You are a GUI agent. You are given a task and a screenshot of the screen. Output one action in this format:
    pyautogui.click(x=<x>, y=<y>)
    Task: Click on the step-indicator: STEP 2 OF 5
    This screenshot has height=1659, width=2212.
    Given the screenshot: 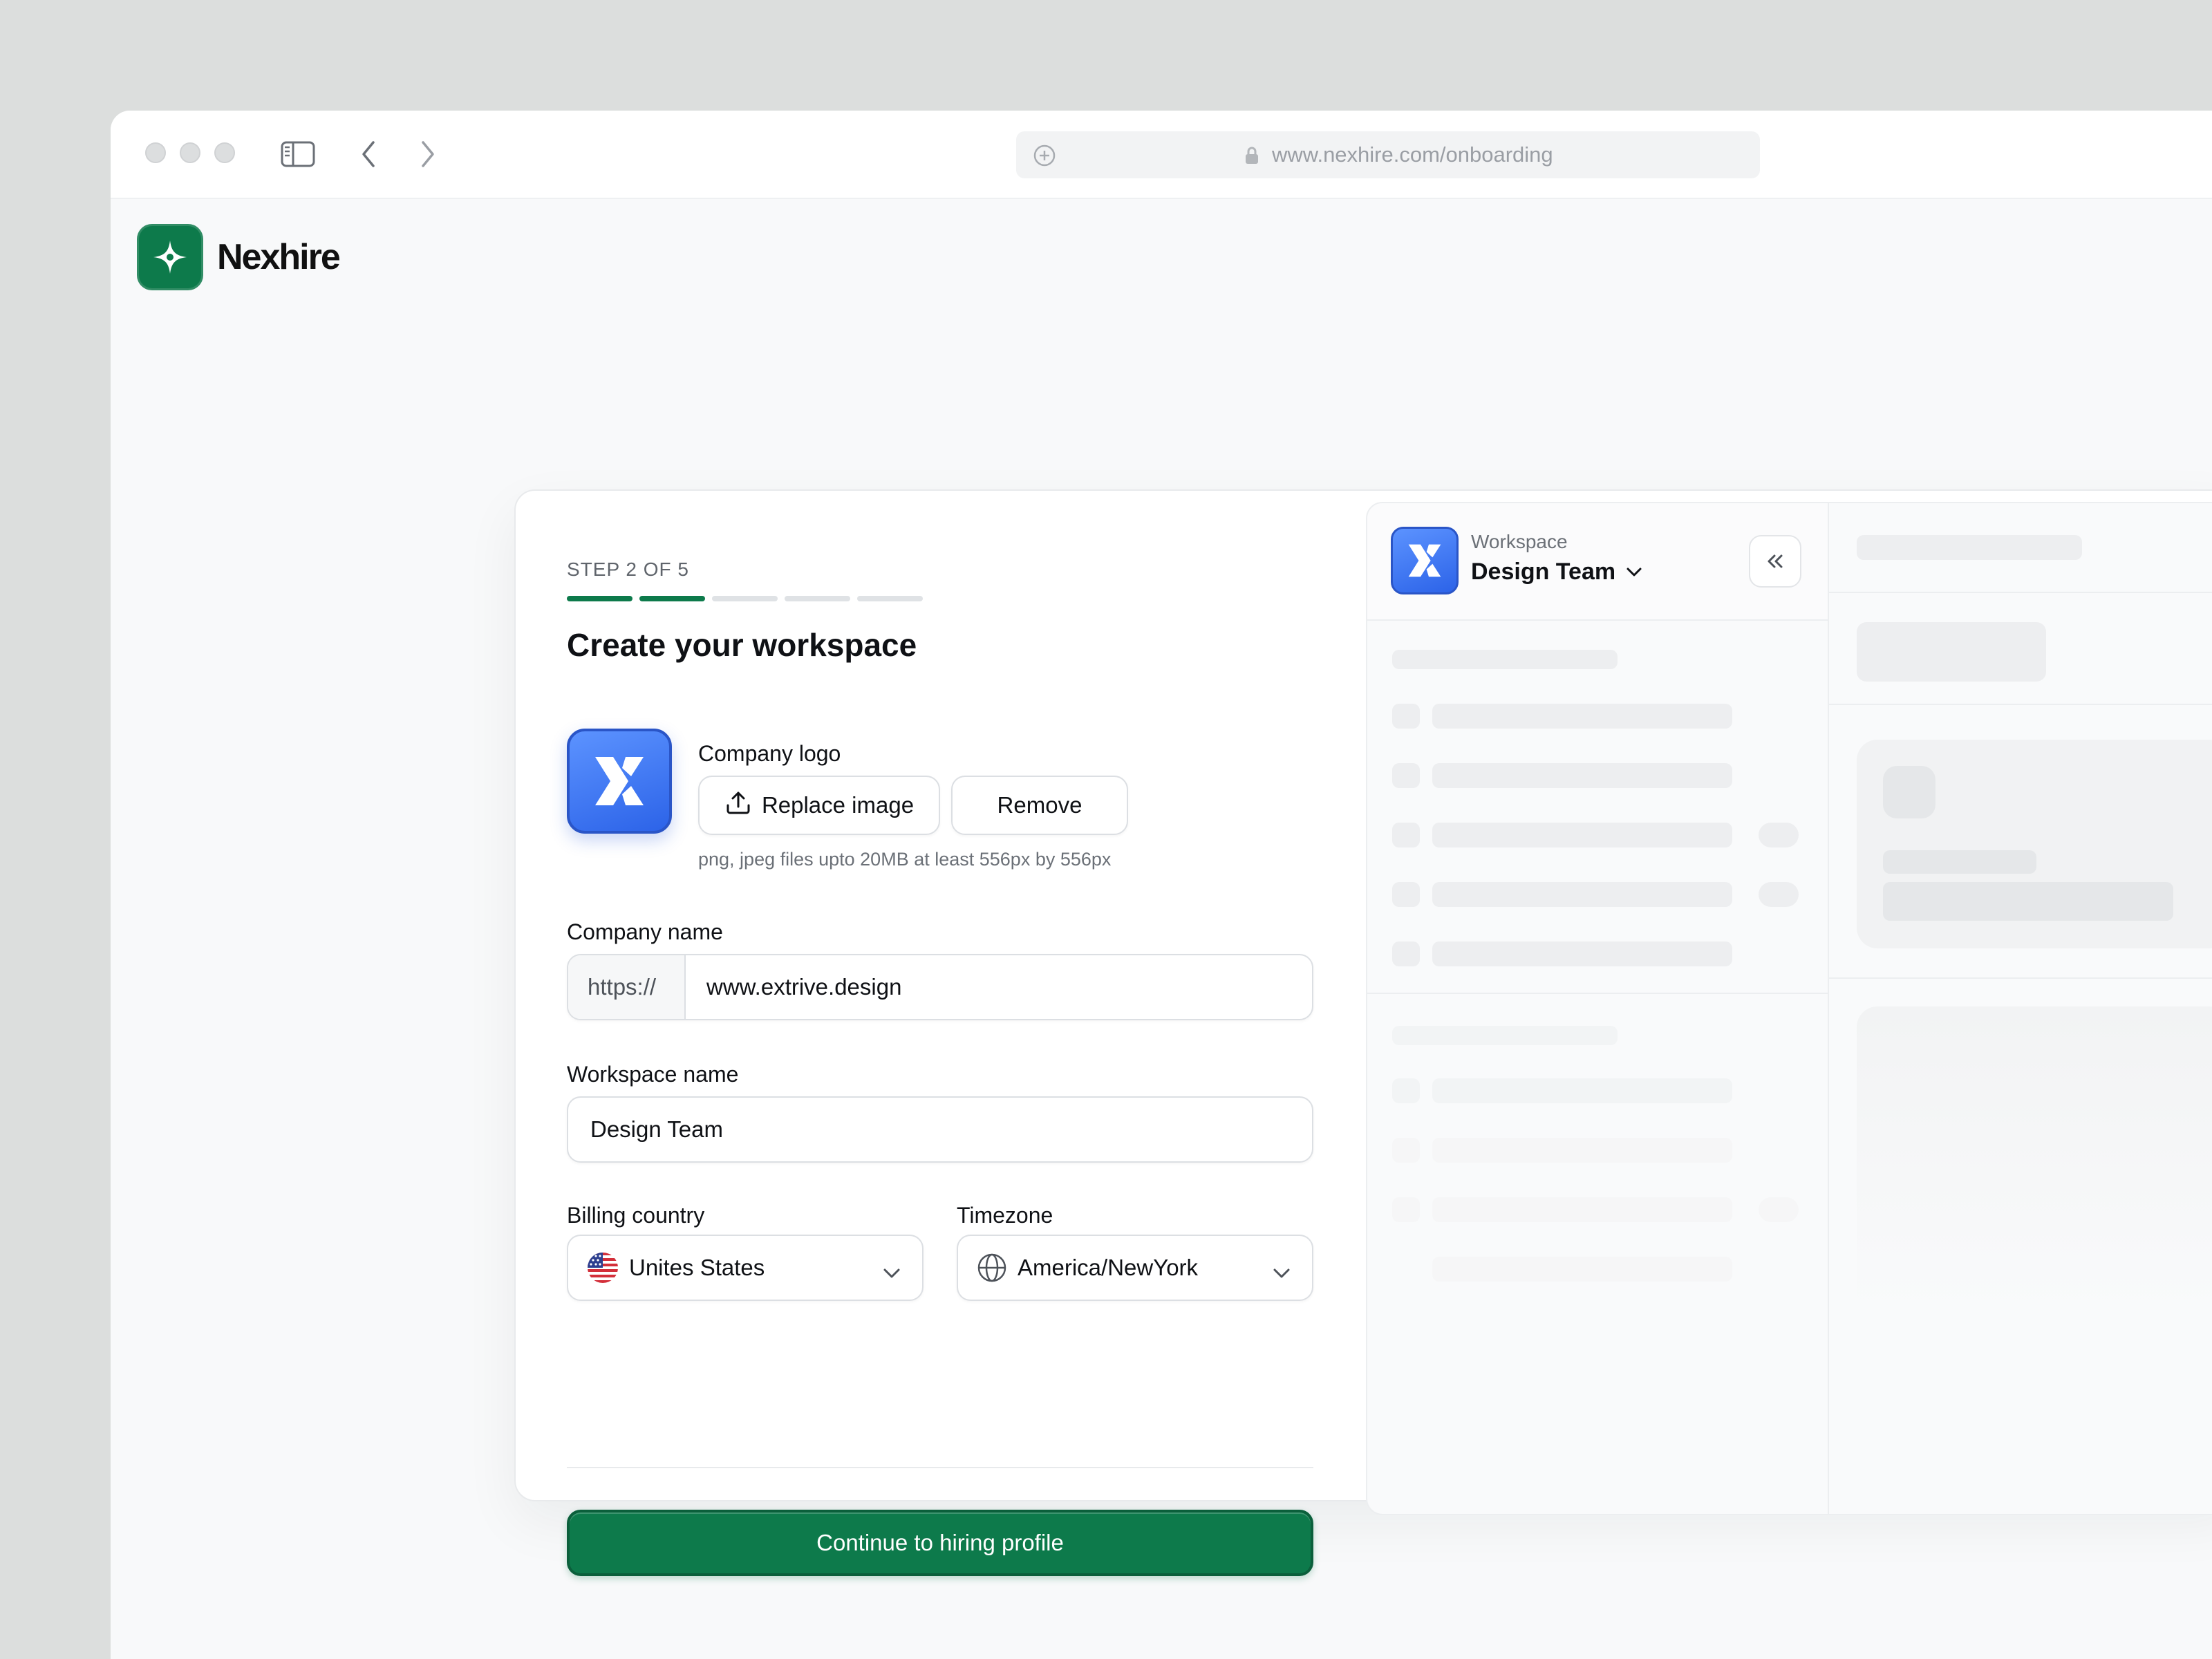 What is the action you would take?
    pyautogui.click(x=628, y=569)
    